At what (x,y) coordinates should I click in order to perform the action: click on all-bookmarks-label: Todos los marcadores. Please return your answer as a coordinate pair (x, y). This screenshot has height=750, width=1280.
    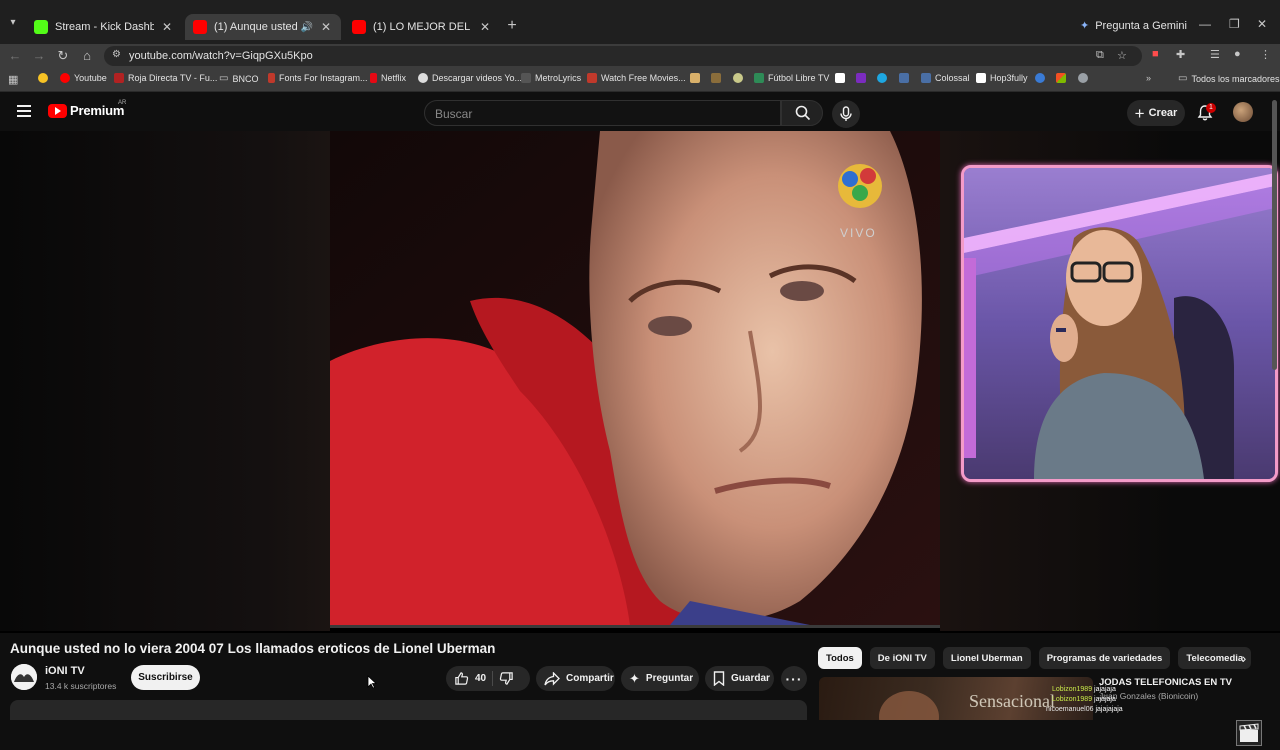
    Looking at the image, I should click on (1235, 78).